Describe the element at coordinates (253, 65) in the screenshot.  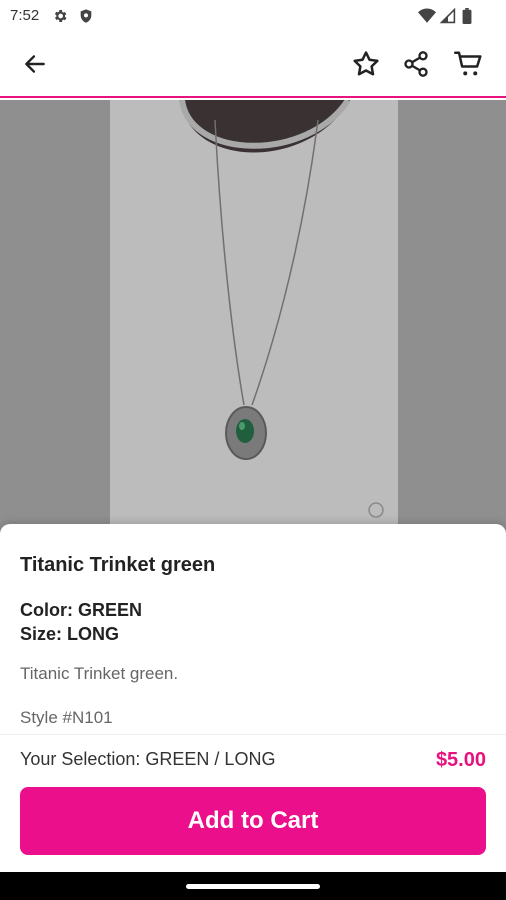
I see `app-bar` at that location.